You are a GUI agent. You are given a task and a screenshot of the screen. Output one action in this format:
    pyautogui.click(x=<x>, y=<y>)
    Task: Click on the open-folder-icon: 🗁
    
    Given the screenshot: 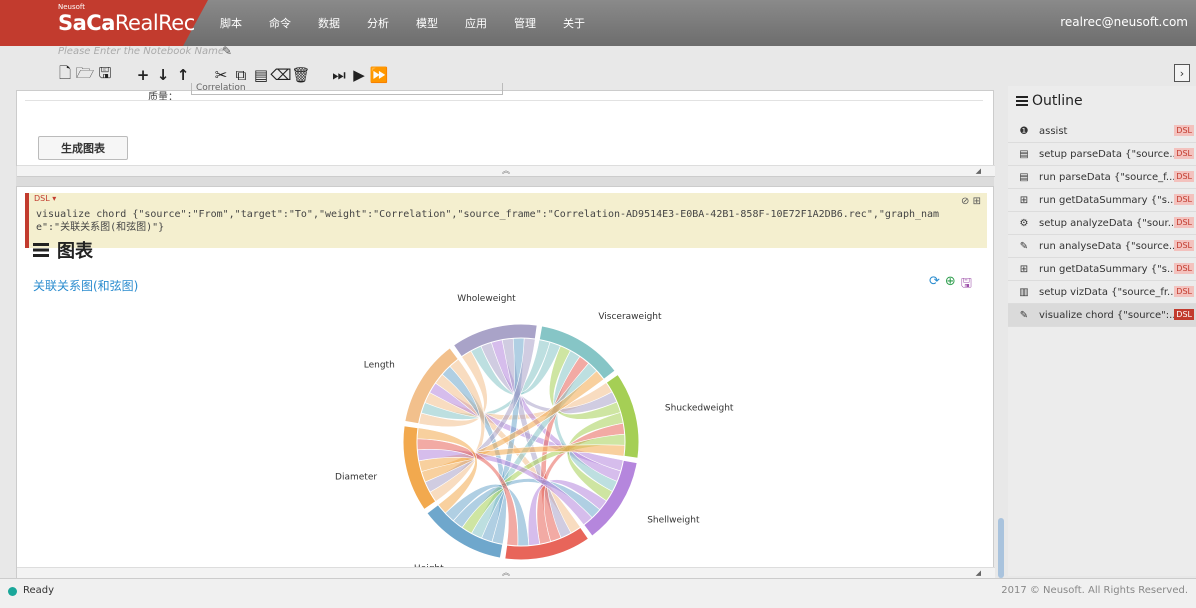 What is the action you would take?
    pyautogui.click(x=85, y=74)
    